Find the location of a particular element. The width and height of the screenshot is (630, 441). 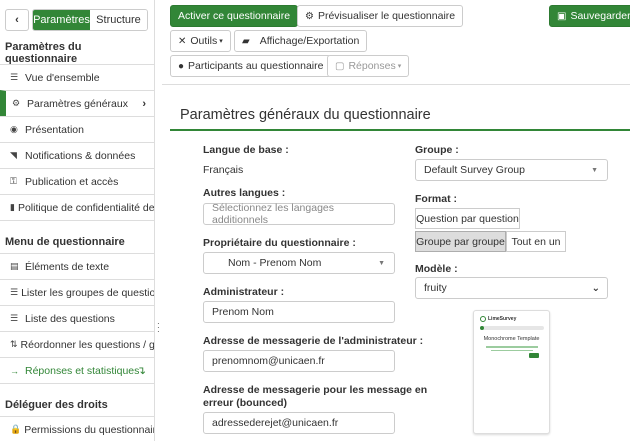

chevron-down-icon: ⌄ is located at coordinates (595, 288).